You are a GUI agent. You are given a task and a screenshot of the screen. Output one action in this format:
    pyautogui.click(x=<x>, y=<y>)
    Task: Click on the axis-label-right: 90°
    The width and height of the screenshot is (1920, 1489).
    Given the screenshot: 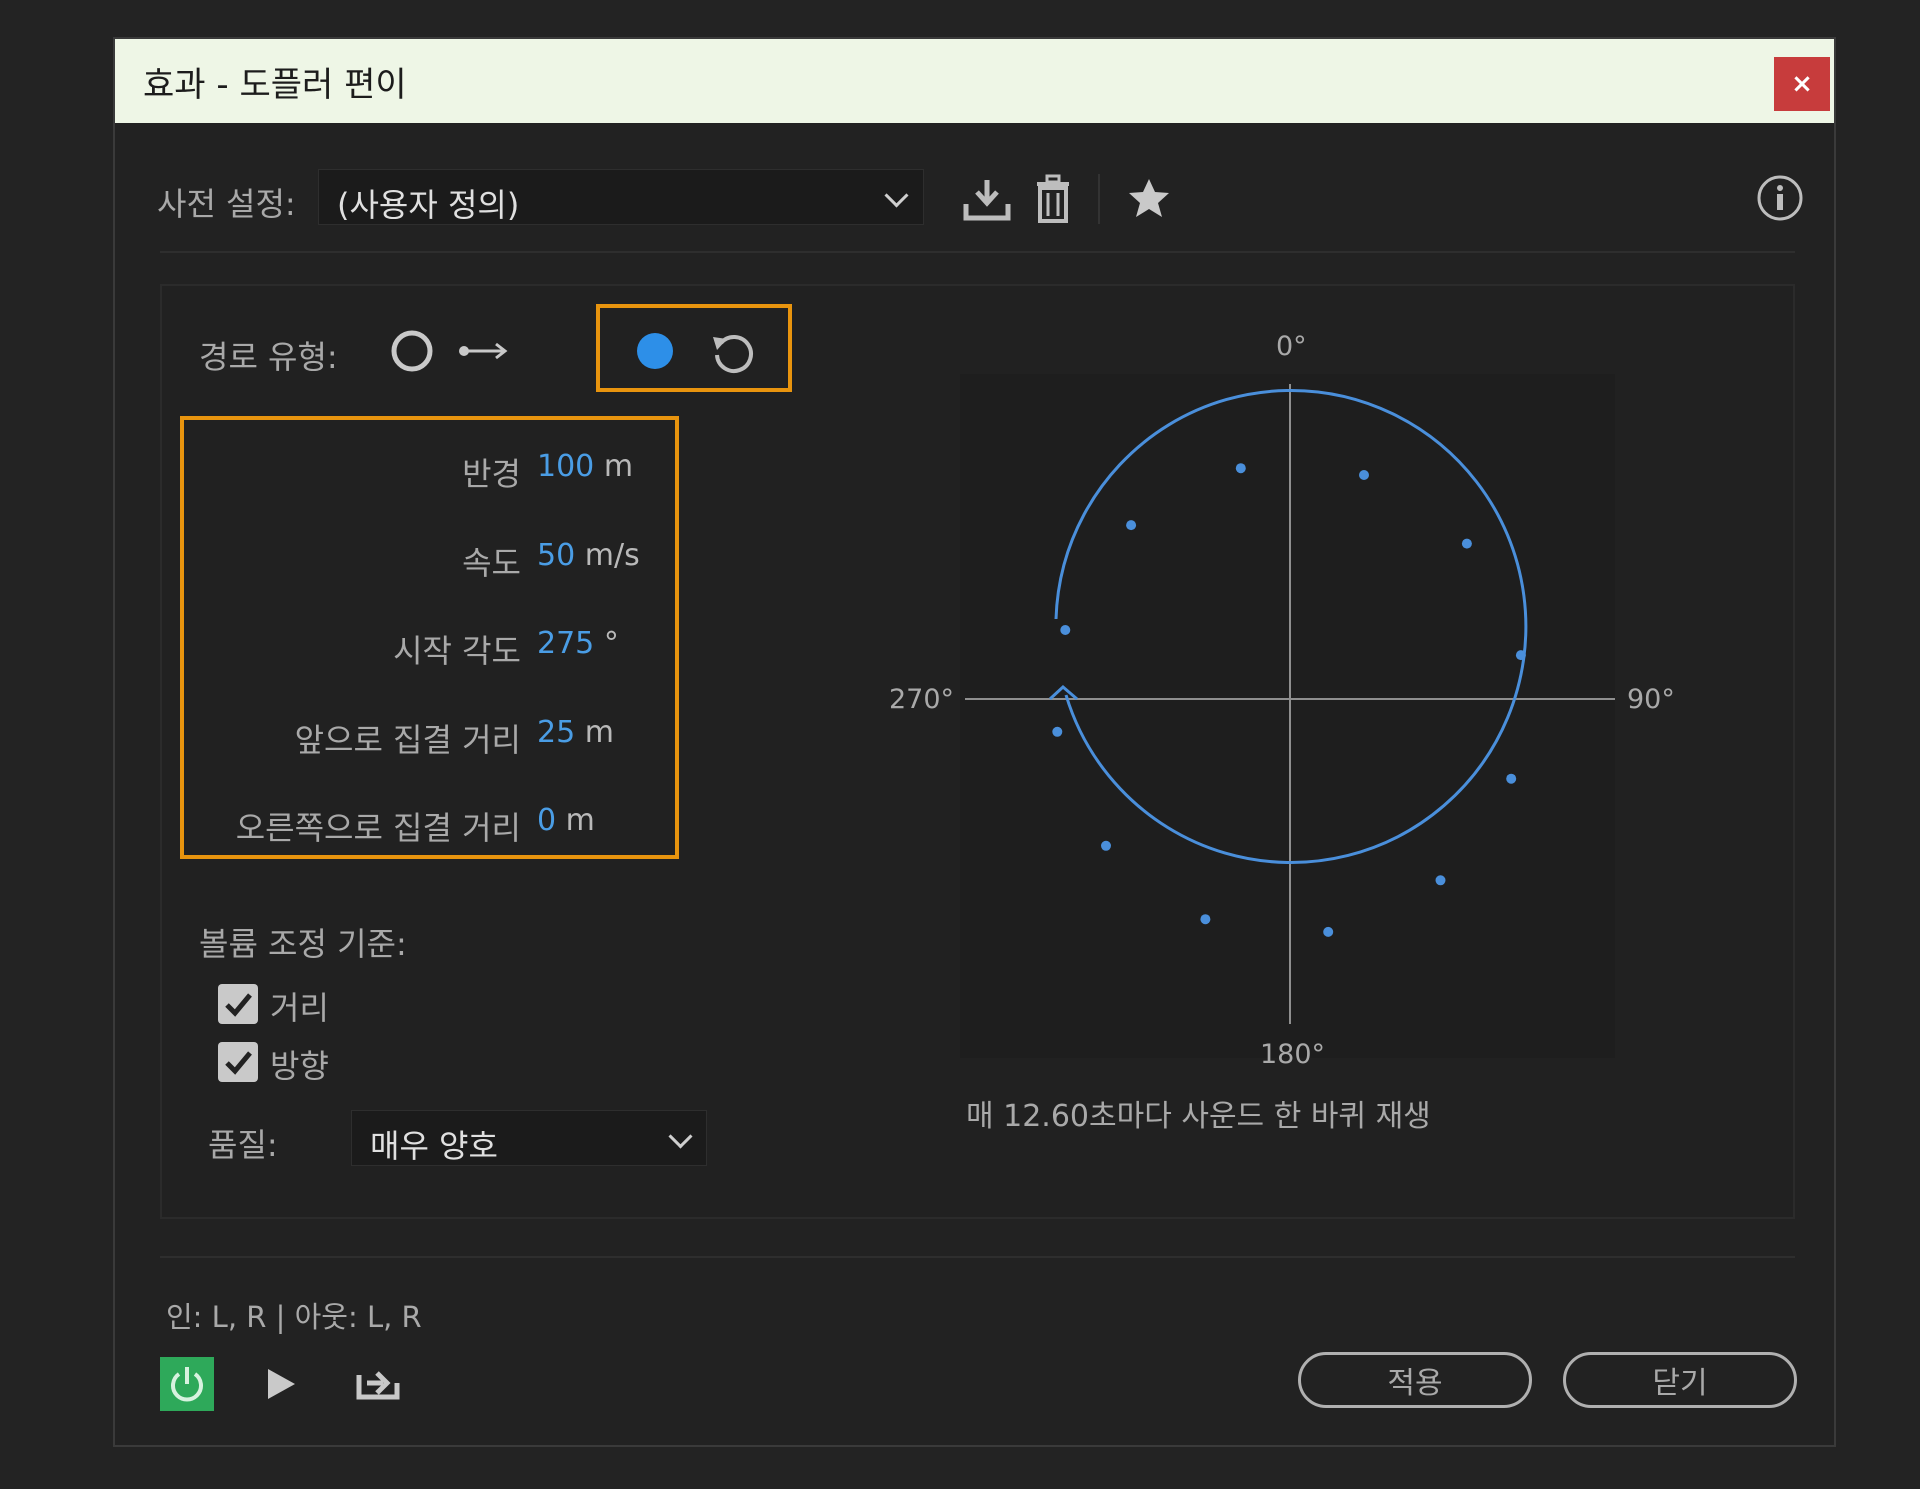 What is the action you would take?
    pyautogui.click(x=1651, y=699)
    